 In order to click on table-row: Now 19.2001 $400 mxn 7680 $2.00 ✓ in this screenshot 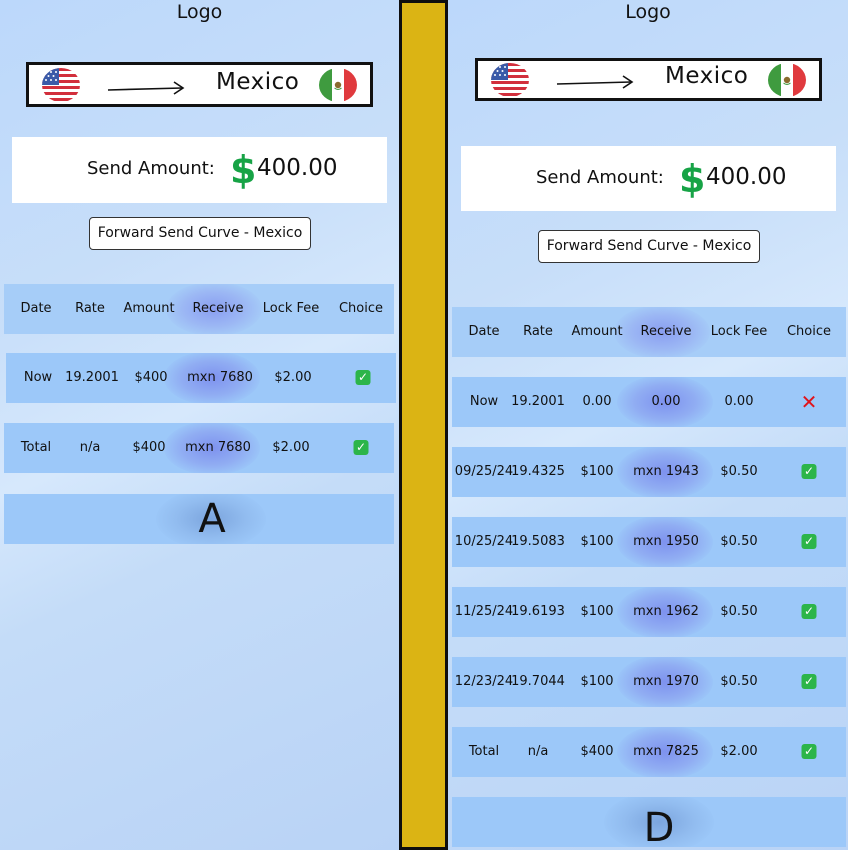, I will do `click(201, 378)`.